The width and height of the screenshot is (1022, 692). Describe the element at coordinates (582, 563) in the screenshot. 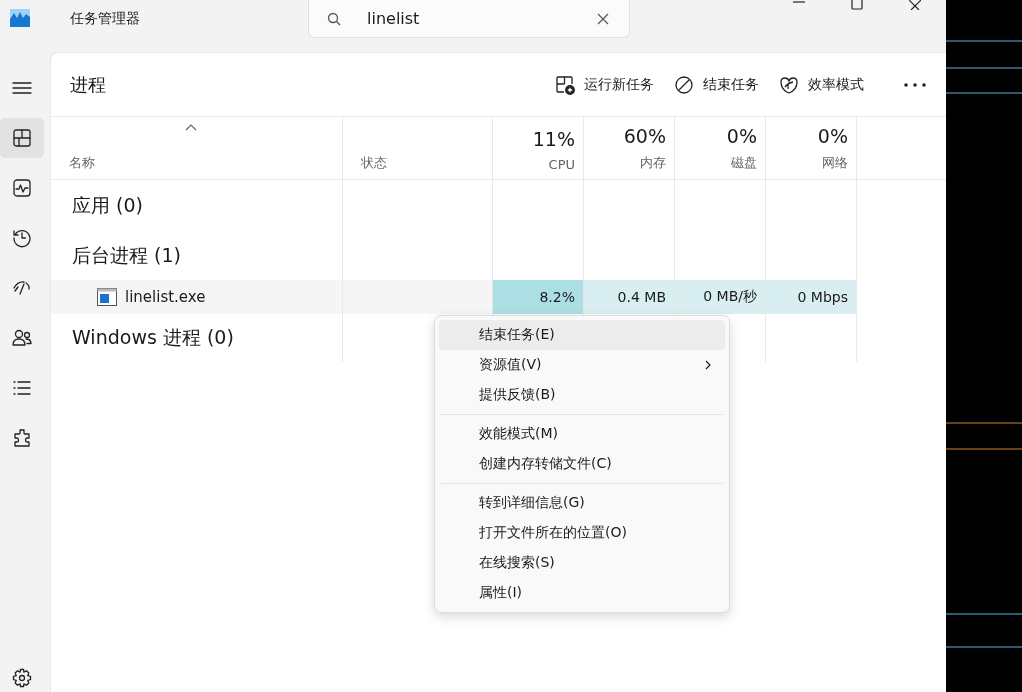

I see `menu-item: 在线搜索(S)` at that location.